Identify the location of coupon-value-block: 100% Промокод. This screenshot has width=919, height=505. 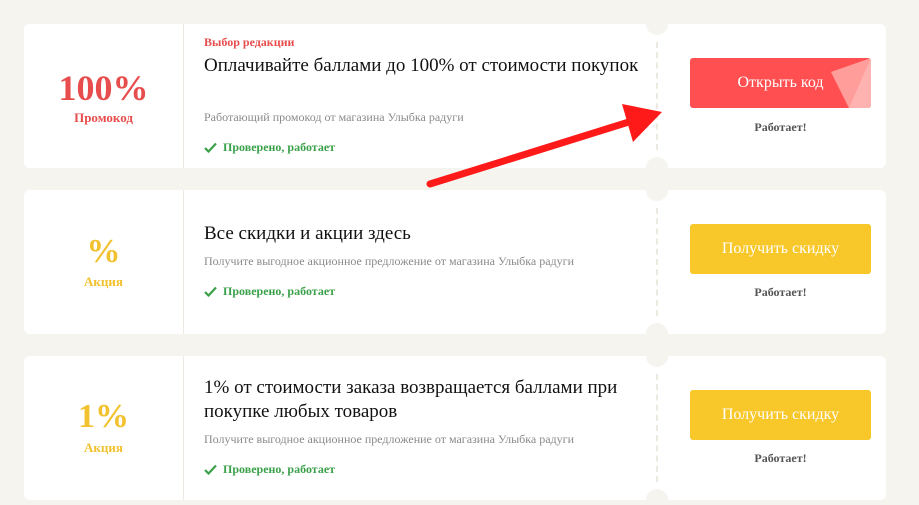
(104, 96).